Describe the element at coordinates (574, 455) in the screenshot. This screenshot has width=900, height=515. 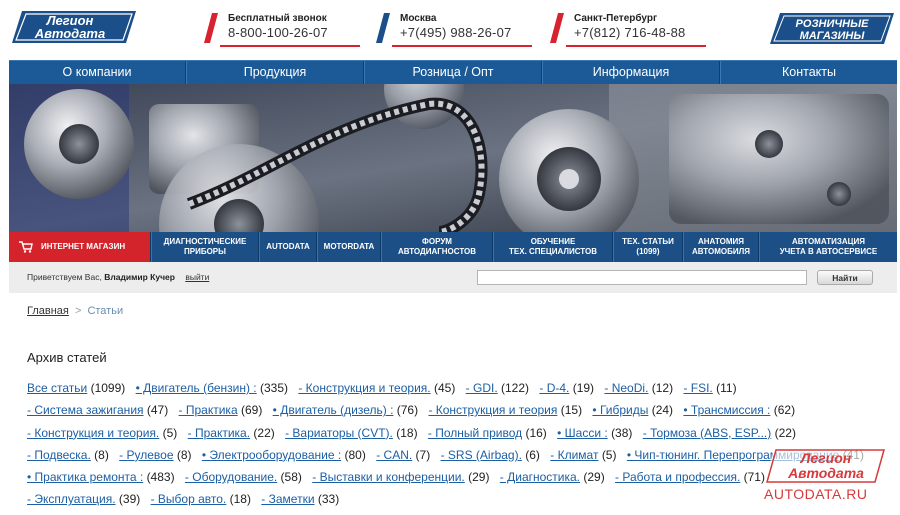
I see `article-category-link: - Климат` at that location.